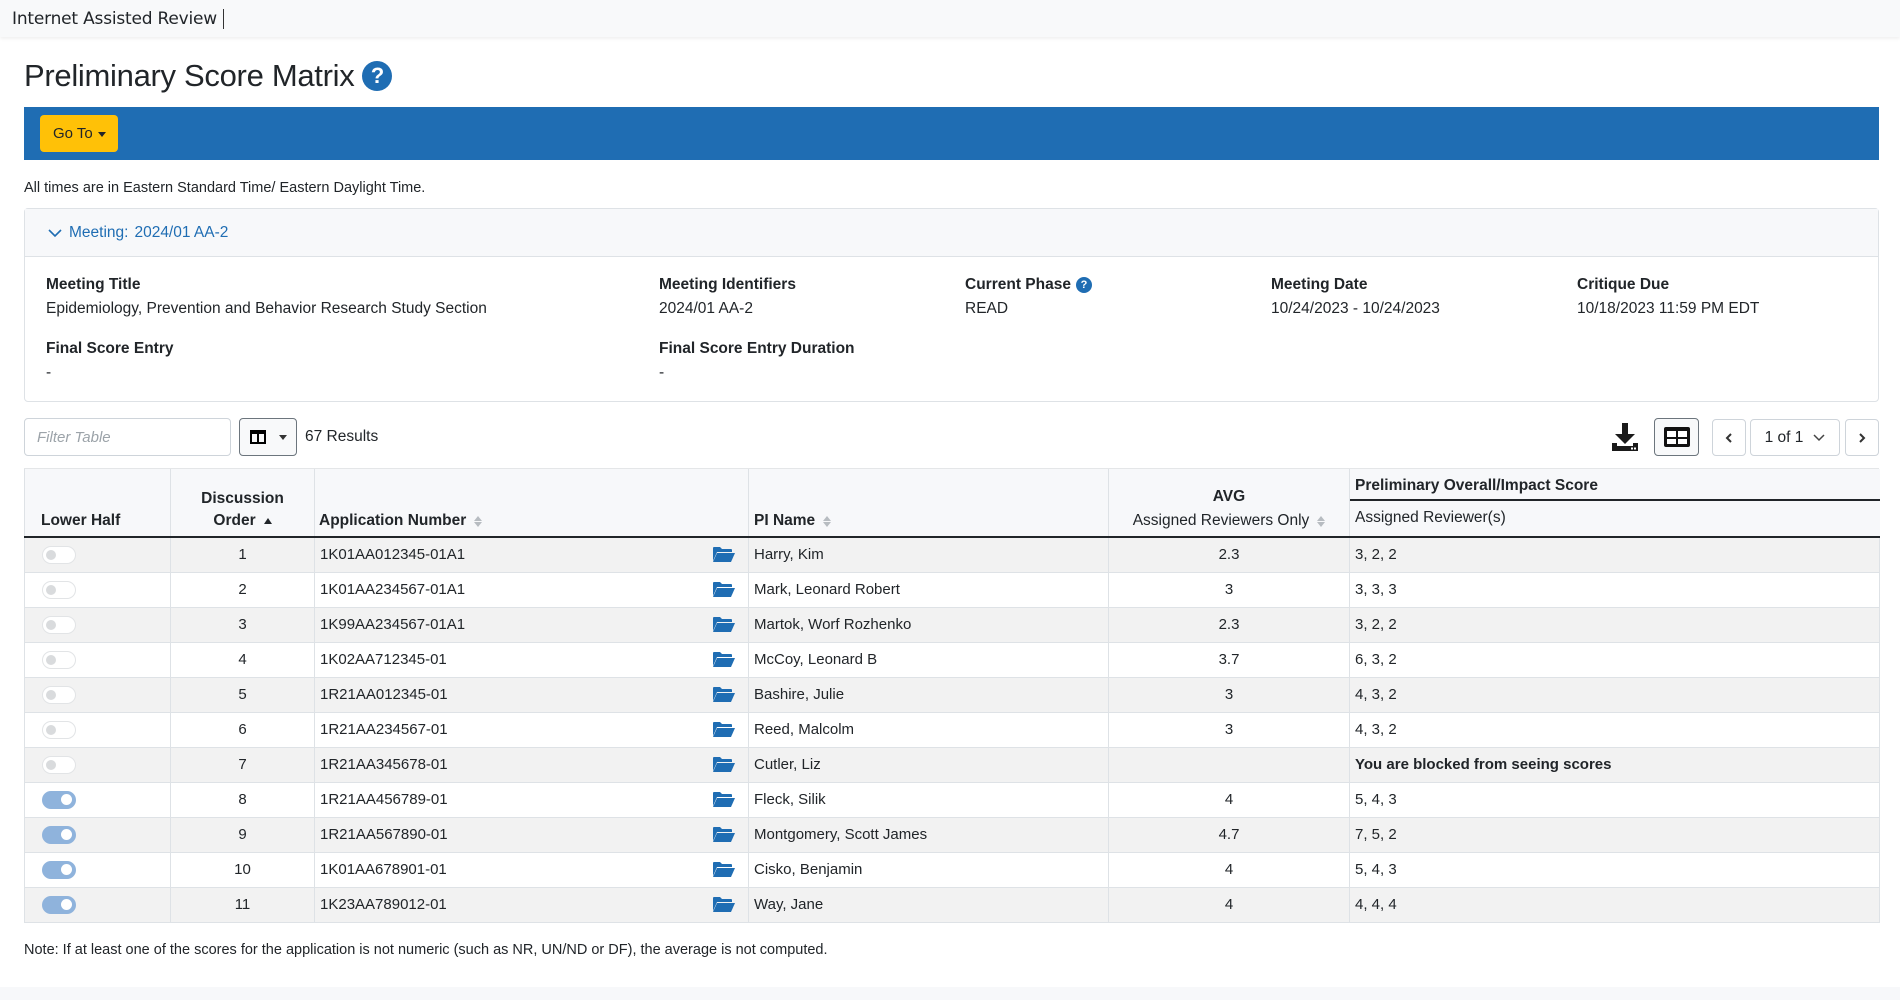 This screenshot has height=1000, width=1900. What do you see at coordinates (1614, 904) in the screenshot?
I see `reviewer-scores-cell: 4, 4, 4` at bounding box center [1614, 904].